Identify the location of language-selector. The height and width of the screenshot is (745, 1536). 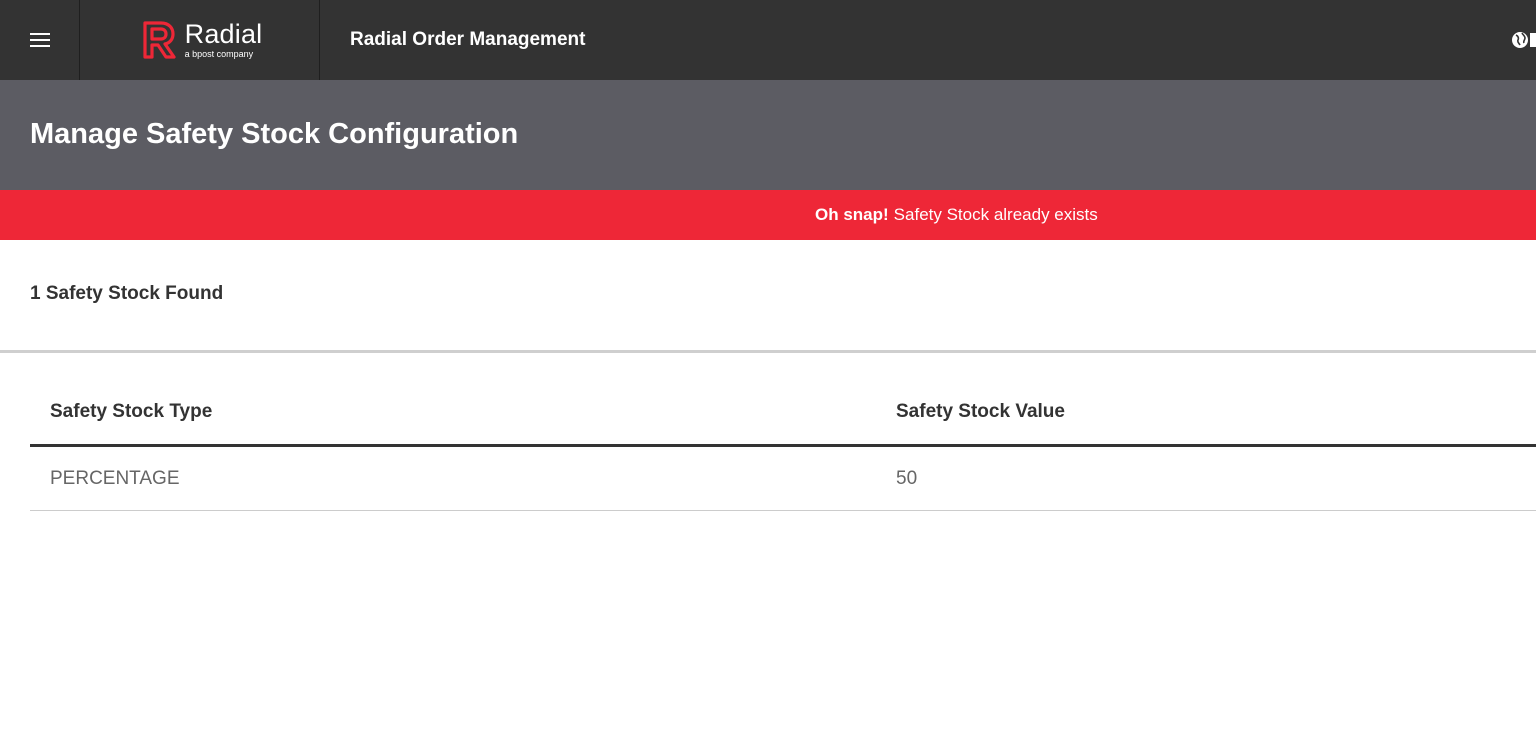
(1523, 40).